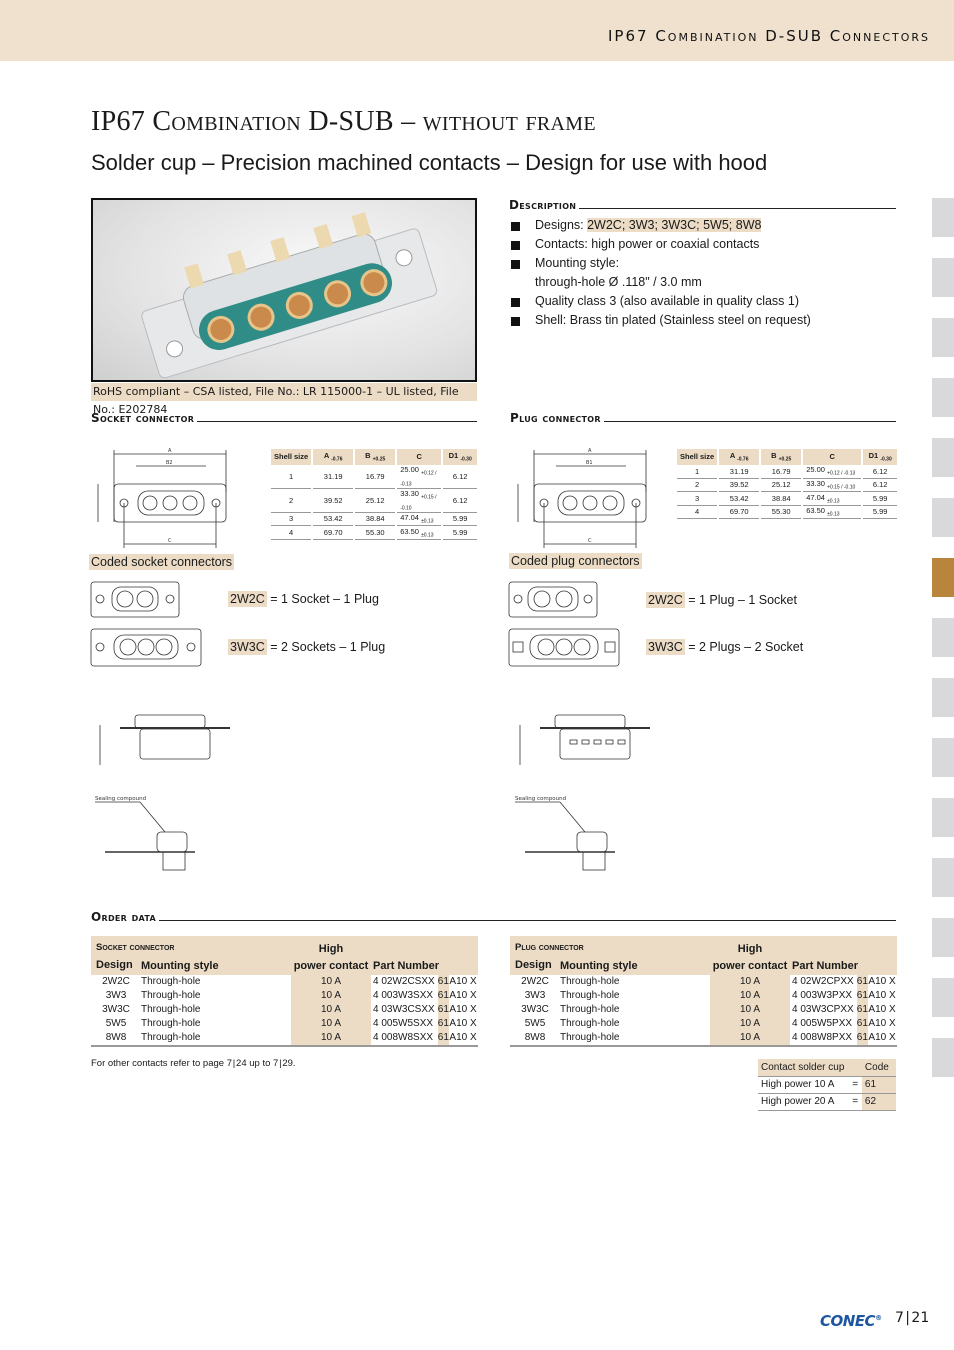 The width and height of the screenshot is (954, 1350). What do you see at coordinates (375, 532) in the screenshot?
I see `table-row: 4 69.70 55.30 63.50 ±0.13 5.99` at bounding box center [375, 532].